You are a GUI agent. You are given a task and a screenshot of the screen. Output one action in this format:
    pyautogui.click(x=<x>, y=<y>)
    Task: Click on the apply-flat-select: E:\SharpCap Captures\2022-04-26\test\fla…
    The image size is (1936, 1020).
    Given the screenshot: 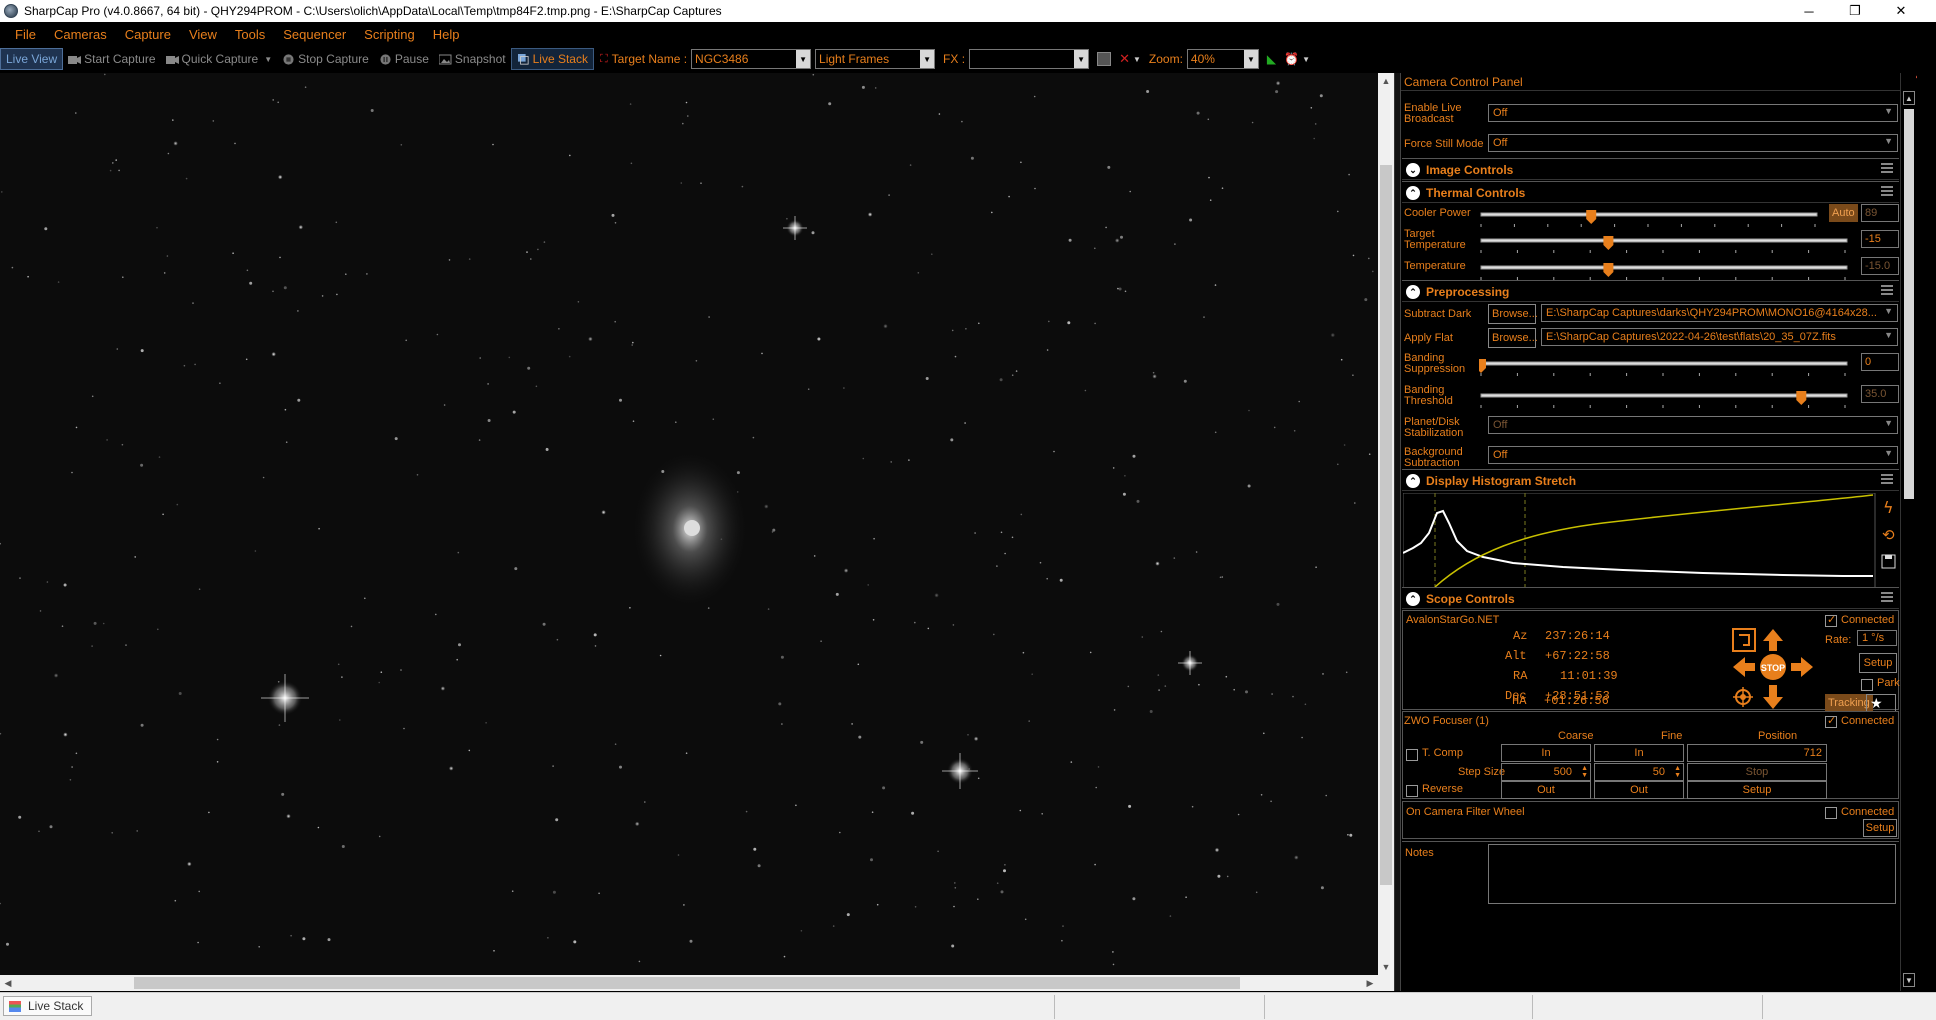 What is the action you would take?
    pyautogui.click(x=1719, y=337)
    